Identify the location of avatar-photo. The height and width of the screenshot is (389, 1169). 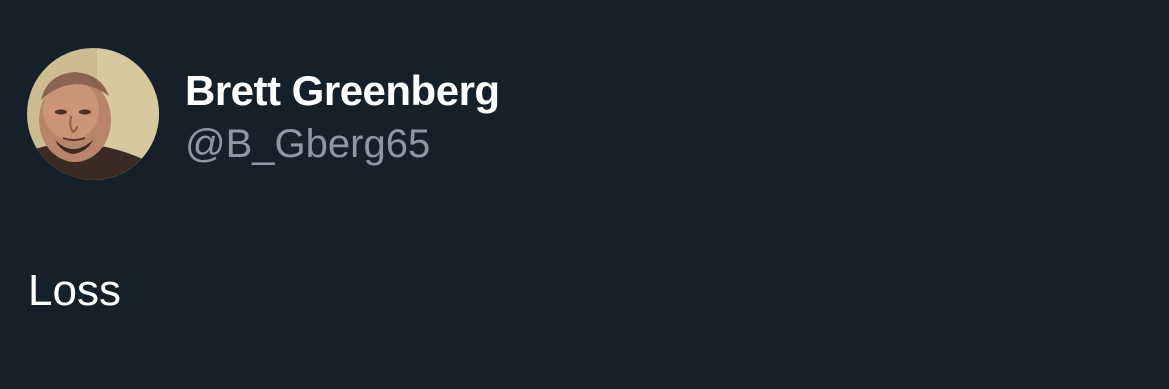
(93, 114).